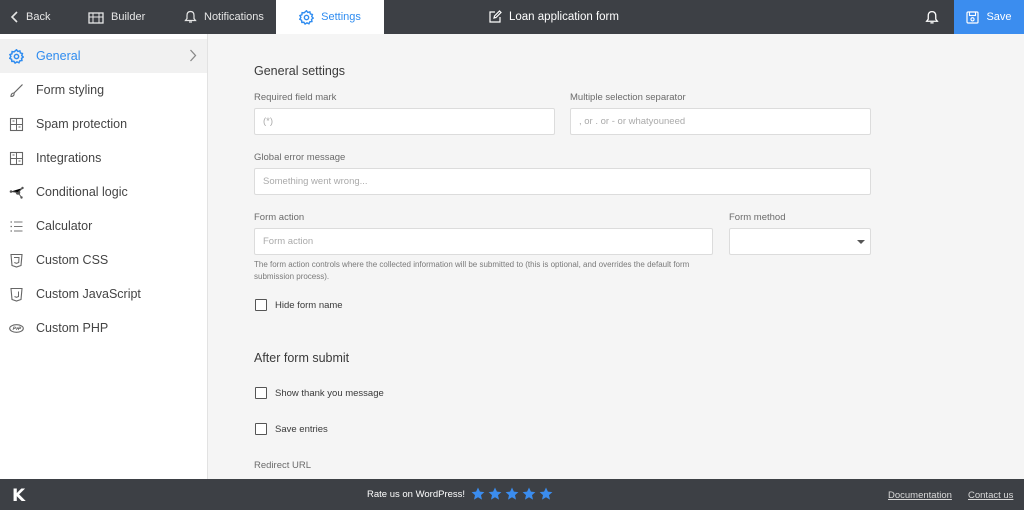 The height and width of the screenshot is (510, 1024). Describe the element at coordinates (279, 217) in the screenshot. I see `form-action-label: Form action` at that location.